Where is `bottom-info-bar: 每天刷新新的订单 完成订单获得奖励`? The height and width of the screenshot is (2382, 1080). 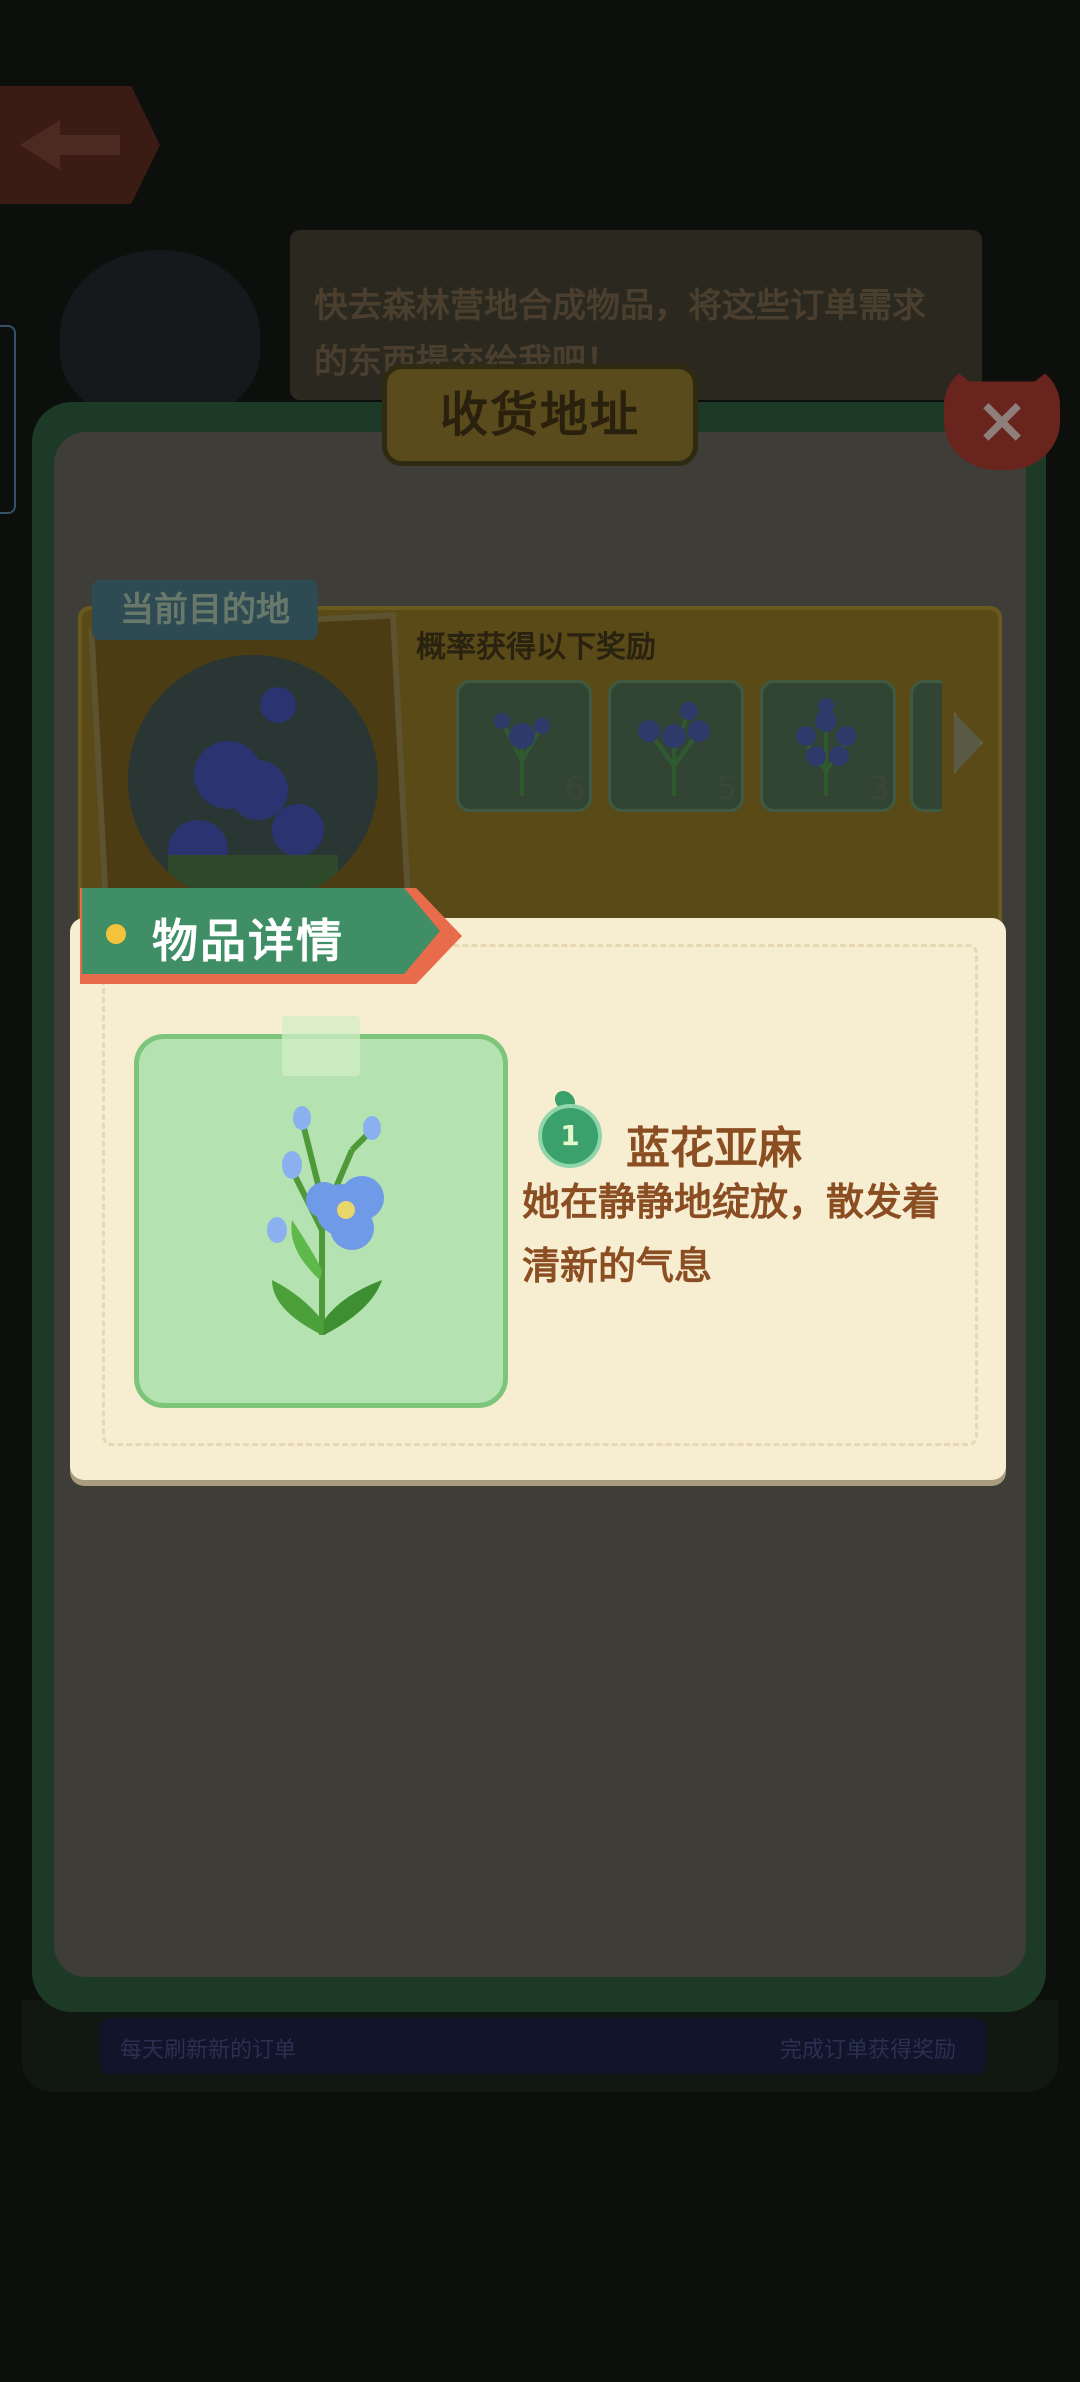
bottom-info-bar: 每天刷新新的订单 完成订单获得奖励 is located at coordinates (543, 2046).